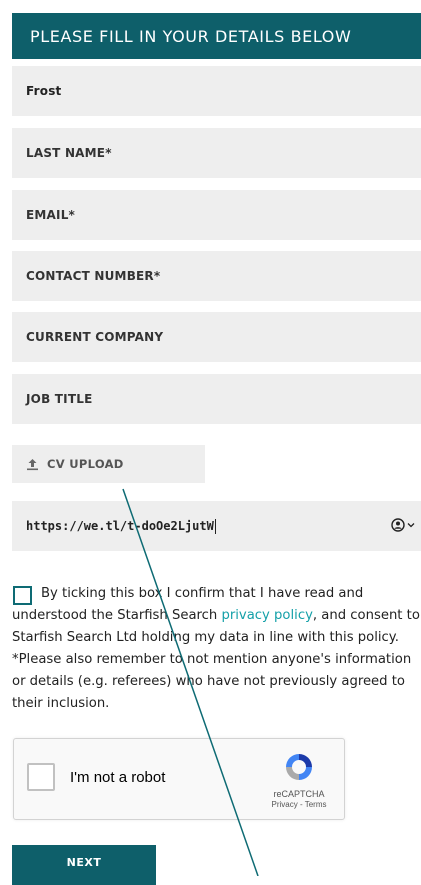  I want to click on text-caret, so click(215, 526).